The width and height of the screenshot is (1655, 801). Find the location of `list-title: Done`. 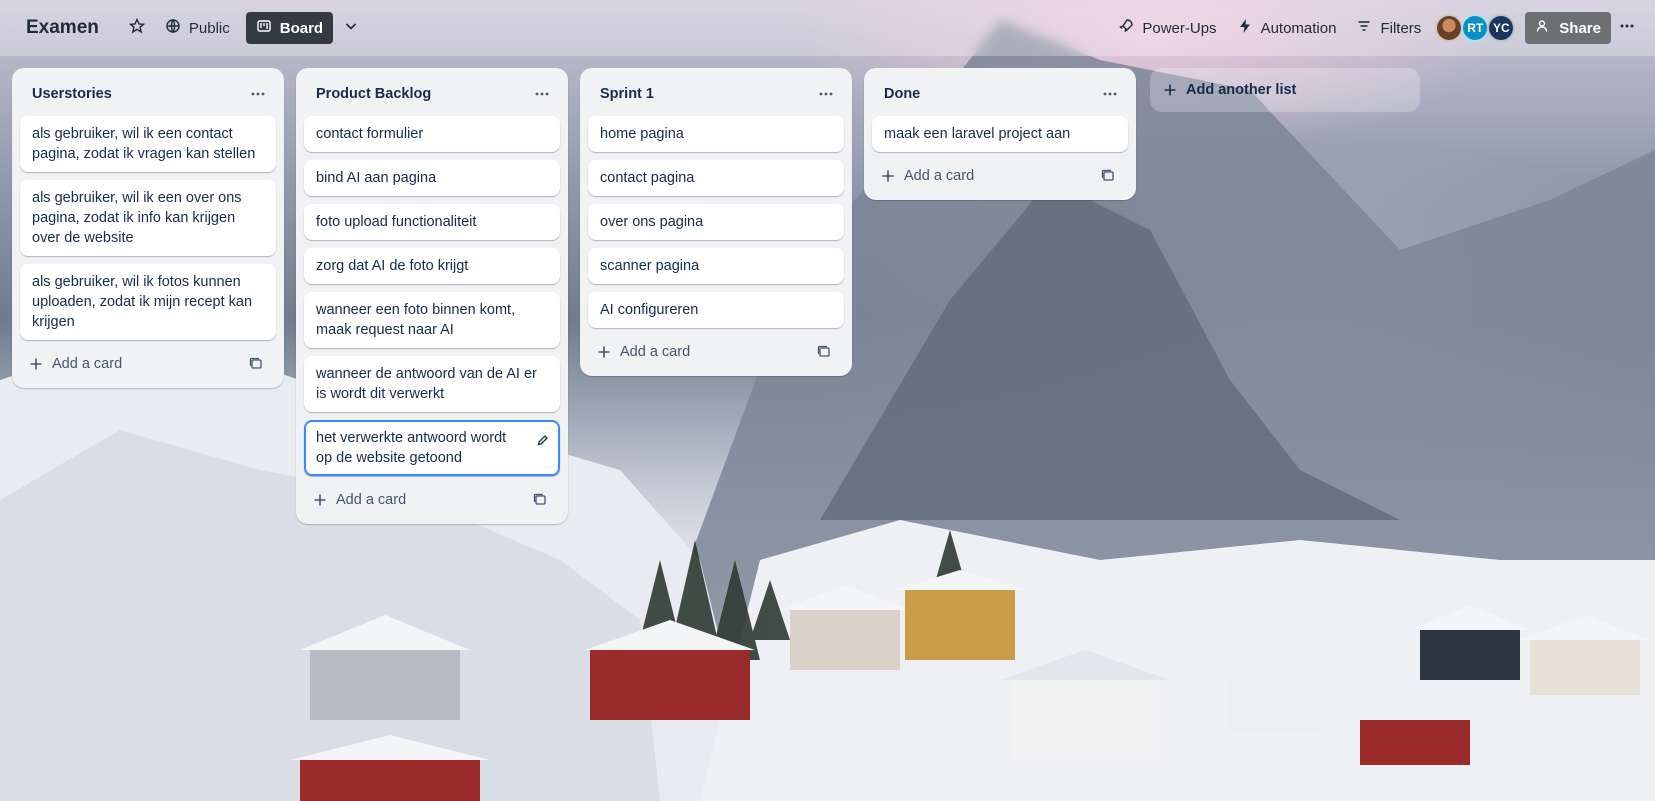

list-title: Done is located at coordinates (902, 94).